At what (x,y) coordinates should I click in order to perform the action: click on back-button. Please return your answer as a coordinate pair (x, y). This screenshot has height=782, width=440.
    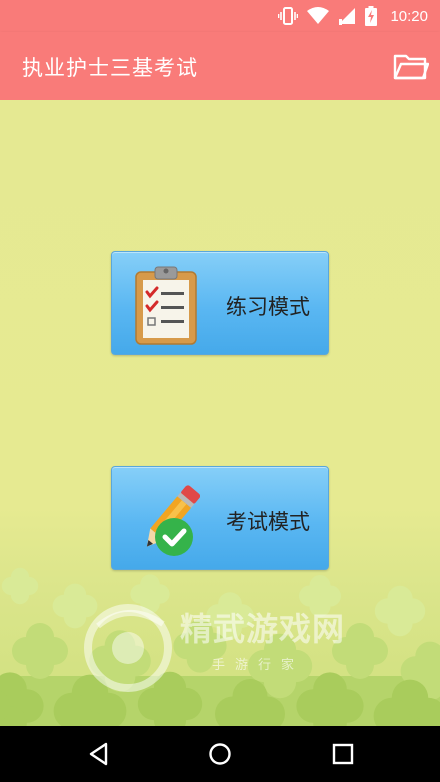
    Looking at the image, I should click on (99, 754).